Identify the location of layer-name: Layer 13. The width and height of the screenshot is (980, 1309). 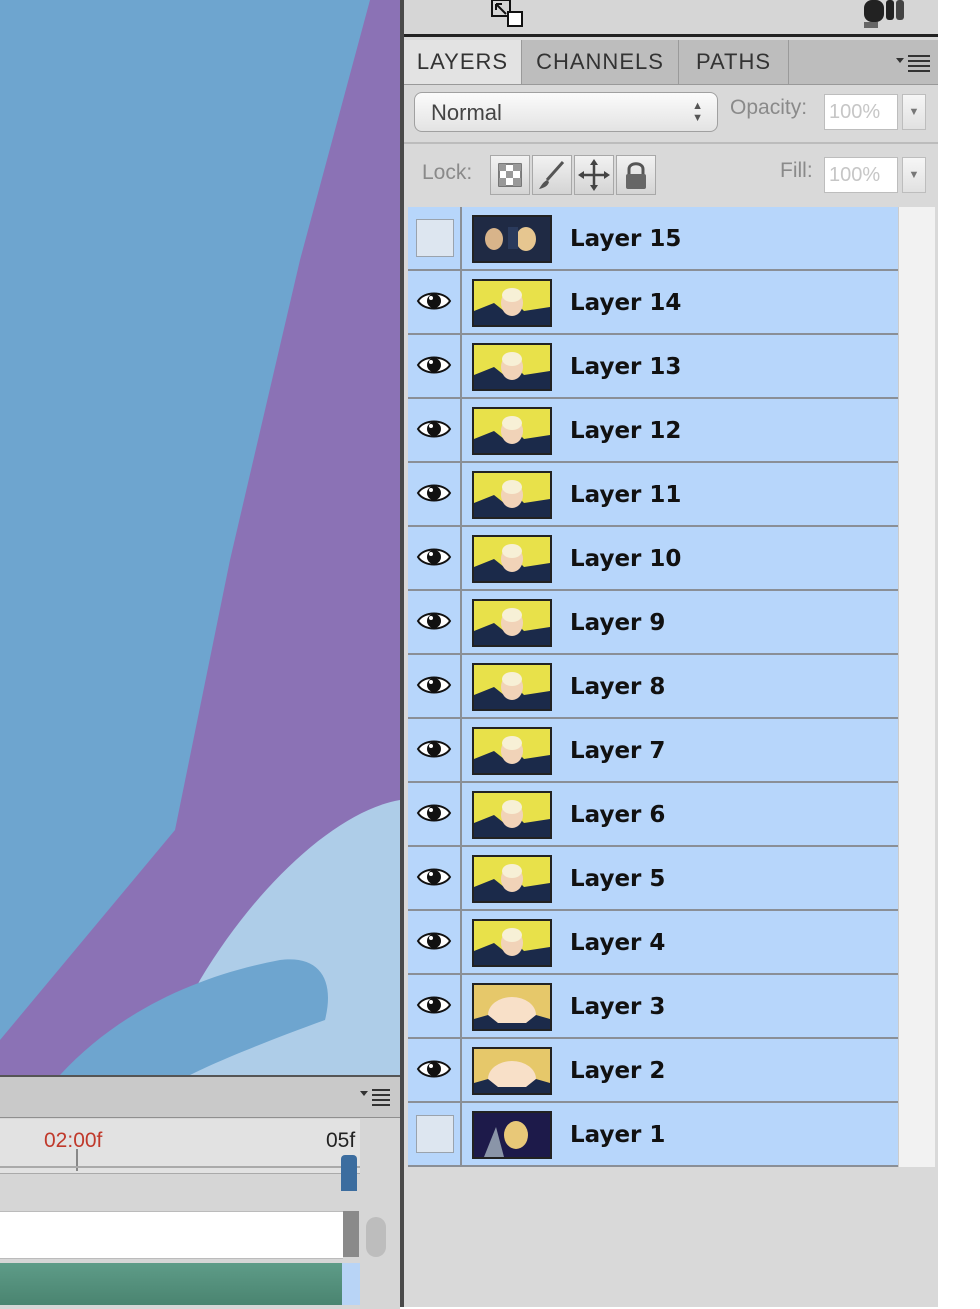
(625, 367).